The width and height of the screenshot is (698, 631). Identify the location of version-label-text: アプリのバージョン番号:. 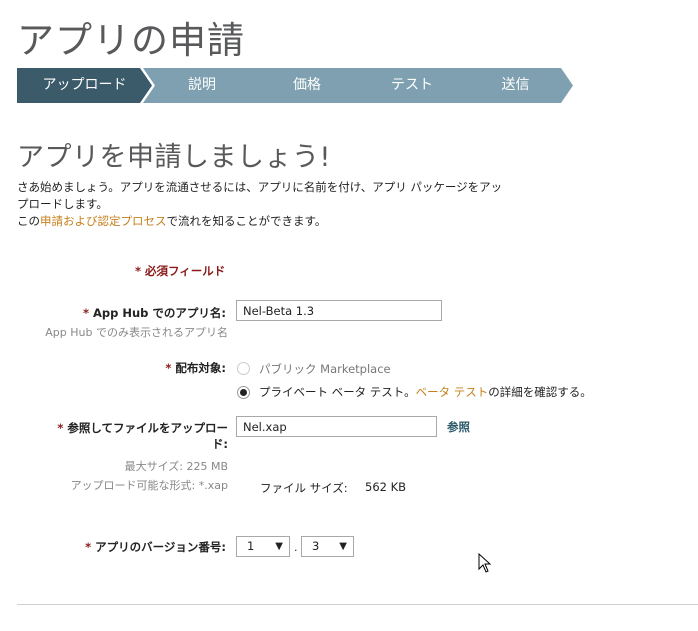
(160, 547).